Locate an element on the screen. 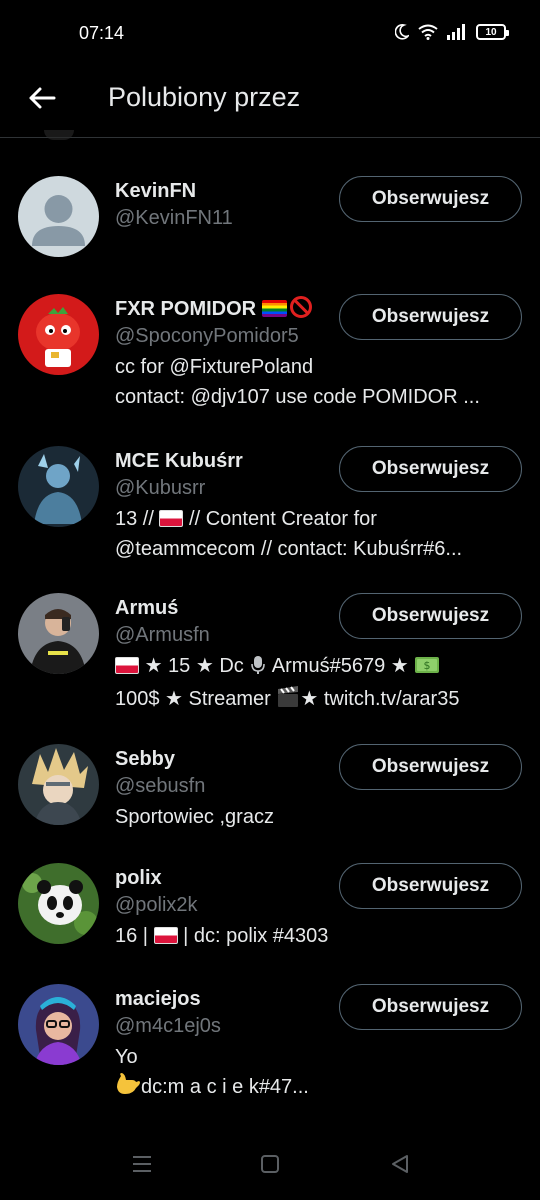 This screenshot has height=1200, width=540. recents-button is located at coordinates (142, 1166).